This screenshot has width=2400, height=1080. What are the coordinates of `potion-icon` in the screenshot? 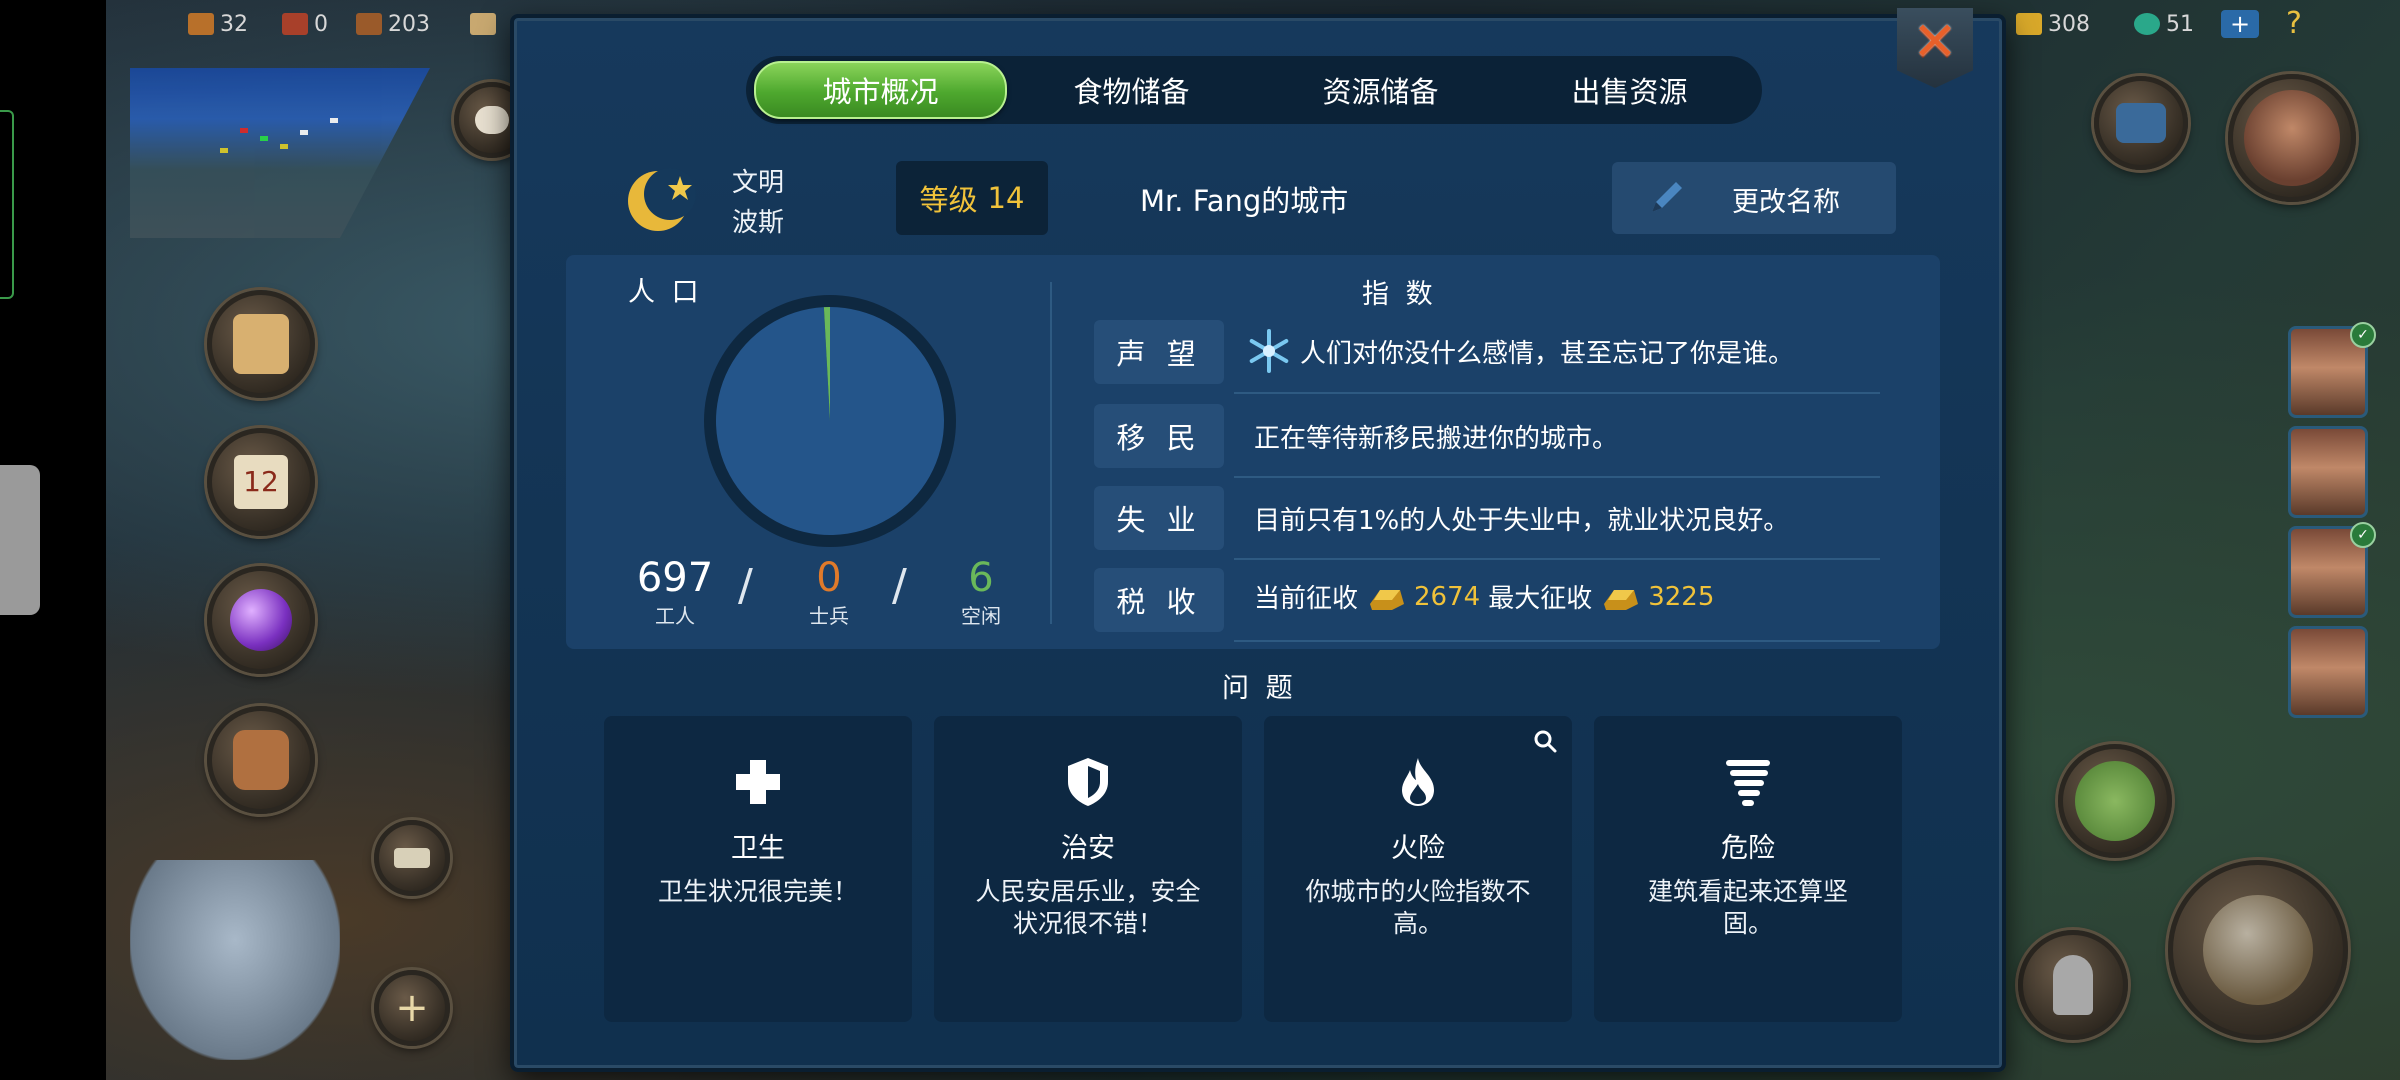 It's located at (261, 620).